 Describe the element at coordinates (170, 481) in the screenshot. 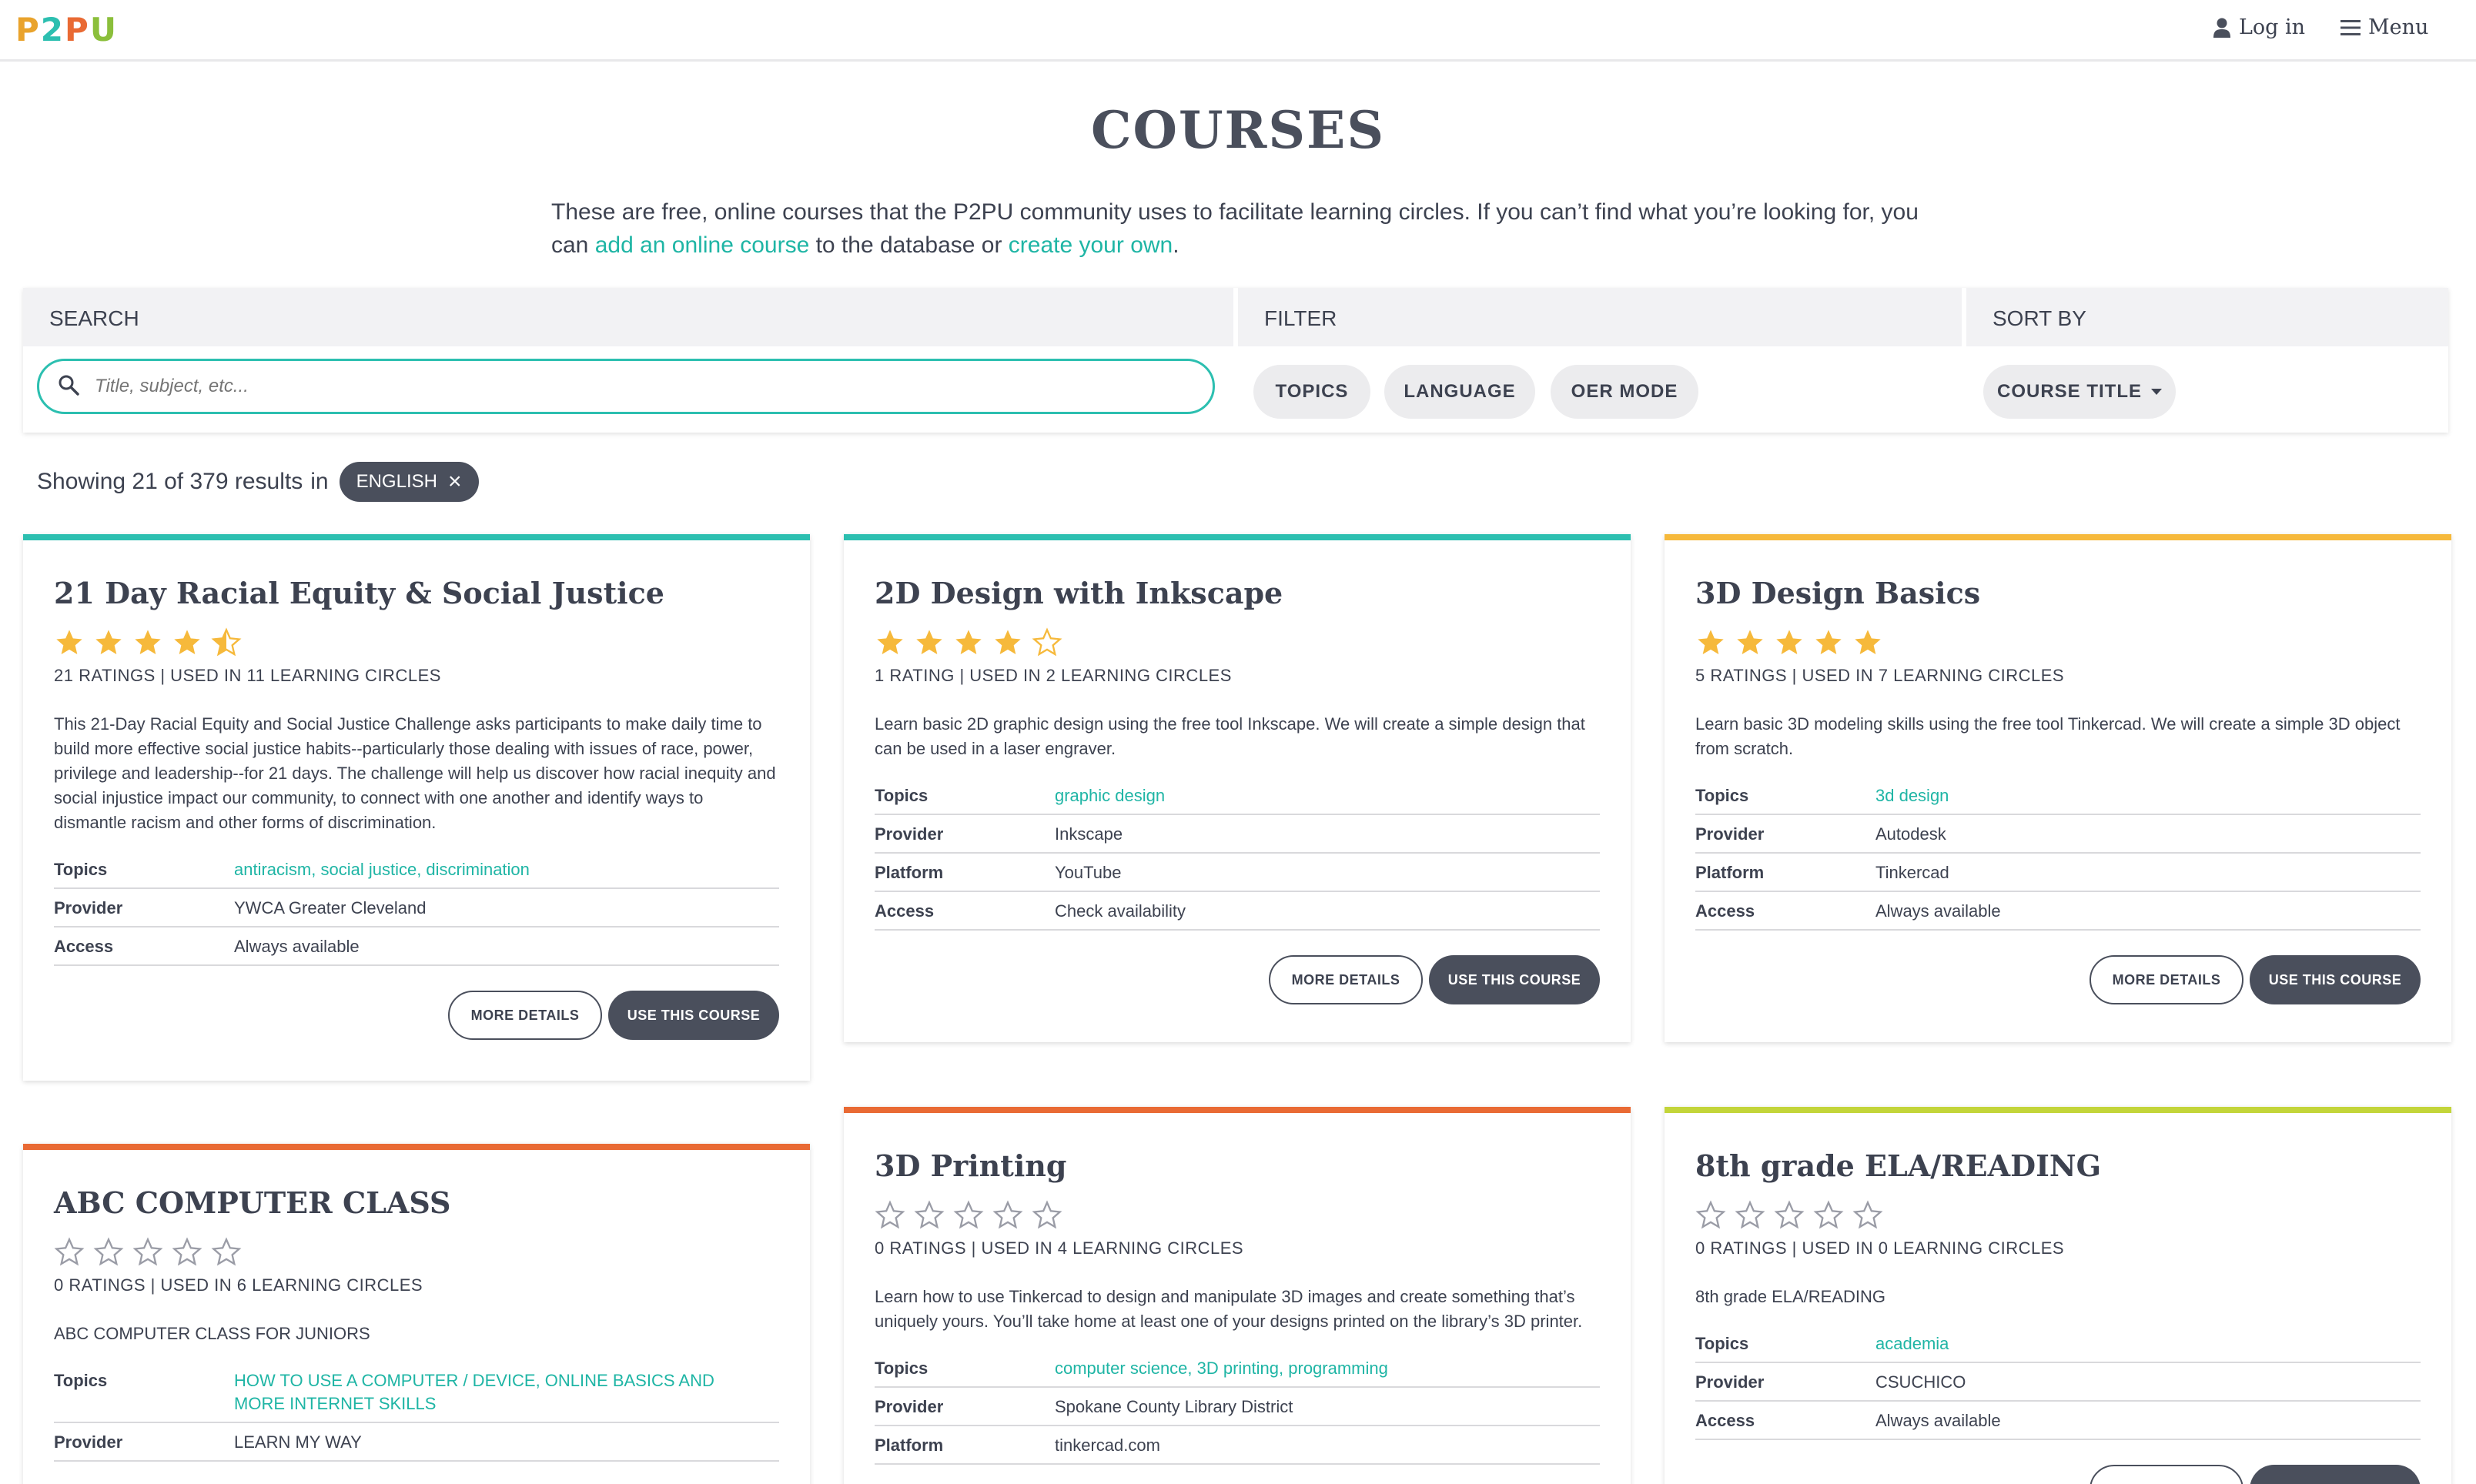

I see `results-count: Showing 21 of 379 results` at that location.